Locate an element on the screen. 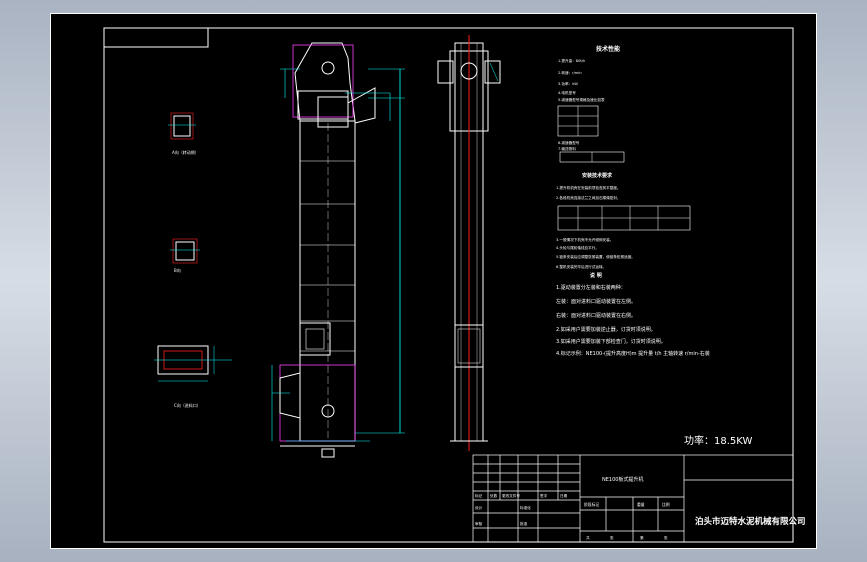 The image size is (867, 562). tb-design: 设计 is located at coordinates (479, 507).